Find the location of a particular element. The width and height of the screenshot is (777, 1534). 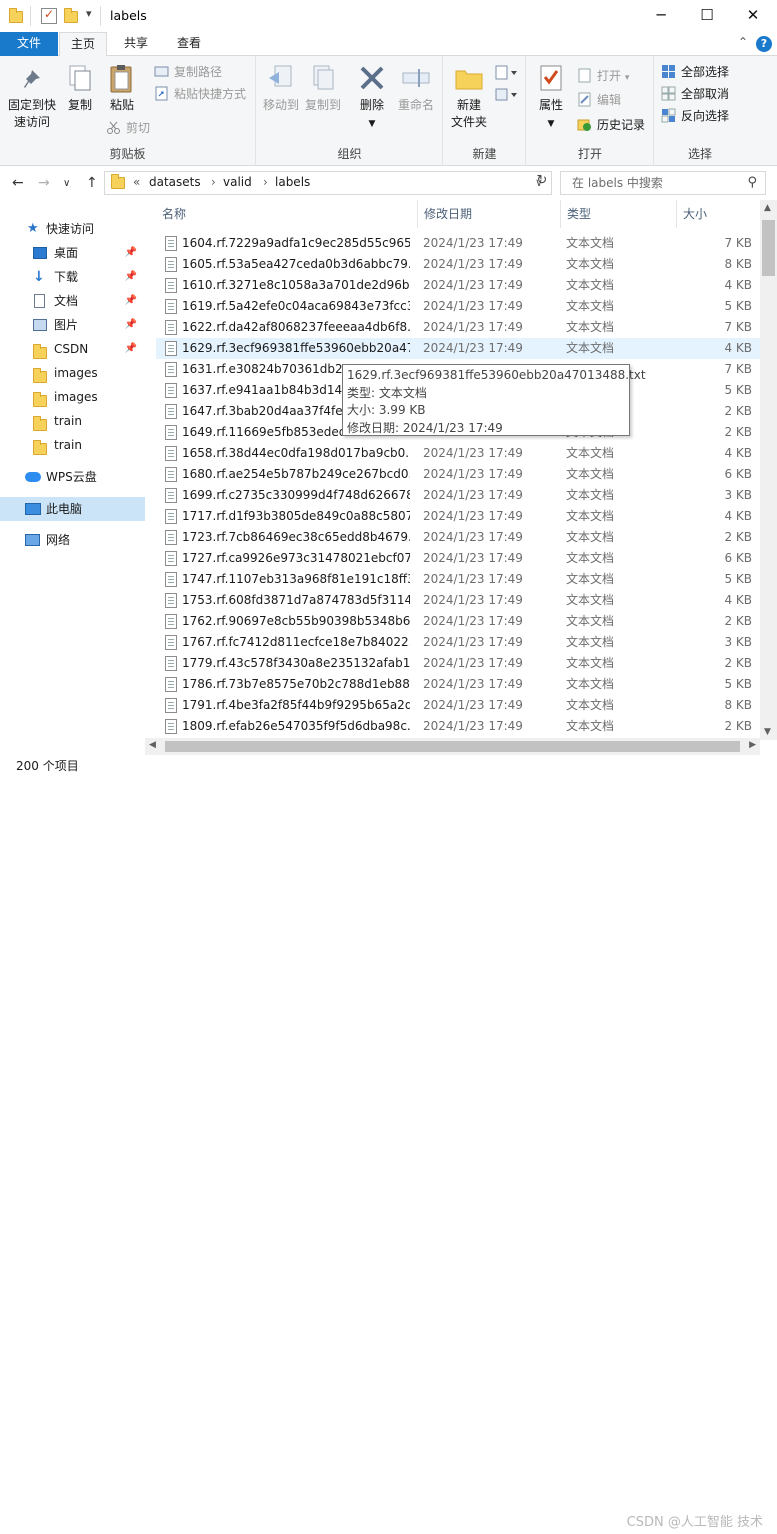

move-to-button: 移动到 is located at coordinates (281, 88).